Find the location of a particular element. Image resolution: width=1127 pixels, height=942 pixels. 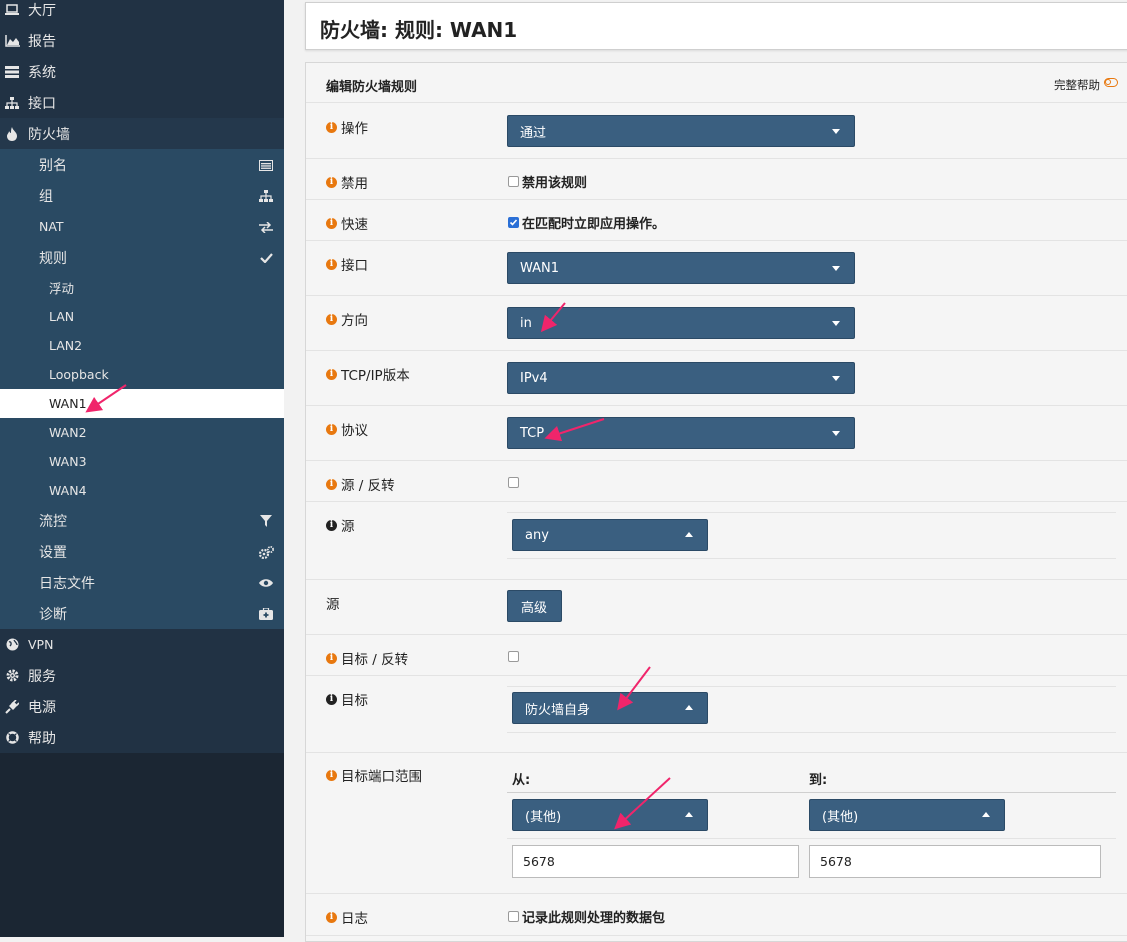

row-disabled: i 禁用 禁用该规则 is located at coordinates (716, 179).